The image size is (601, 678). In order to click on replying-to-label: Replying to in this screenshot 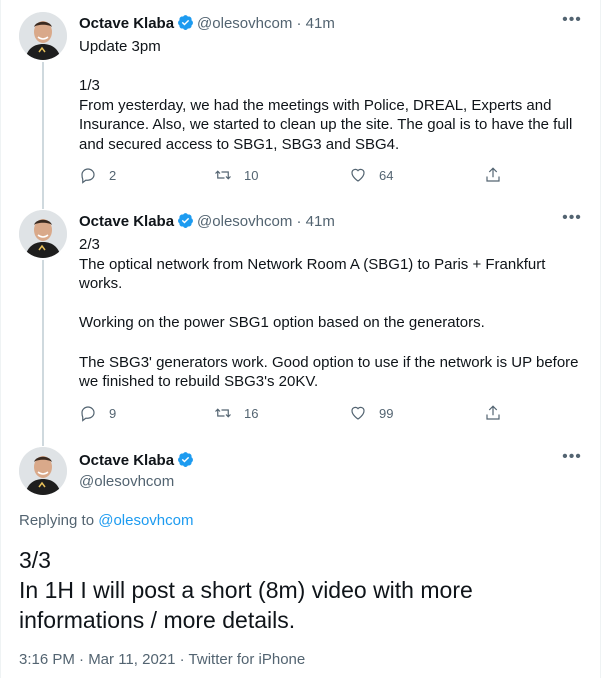, I will do `click(57, 520)`.